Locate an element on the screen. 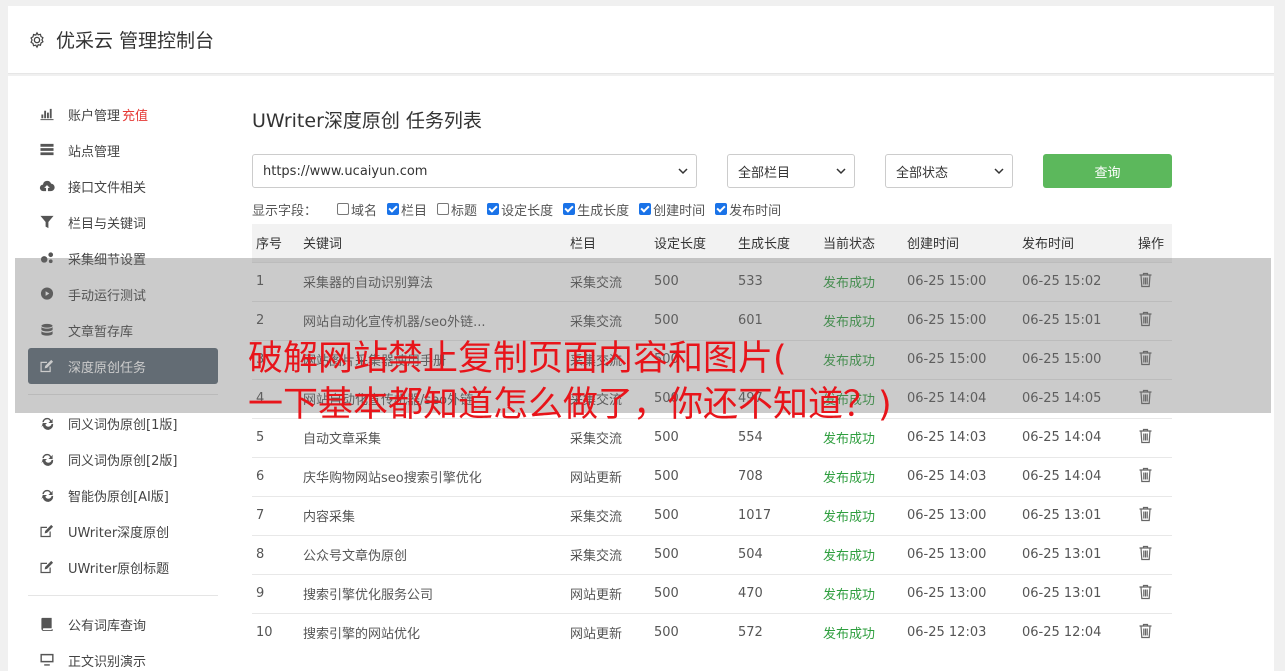  cloud-upload-icon is located at coordinates (47, 186).